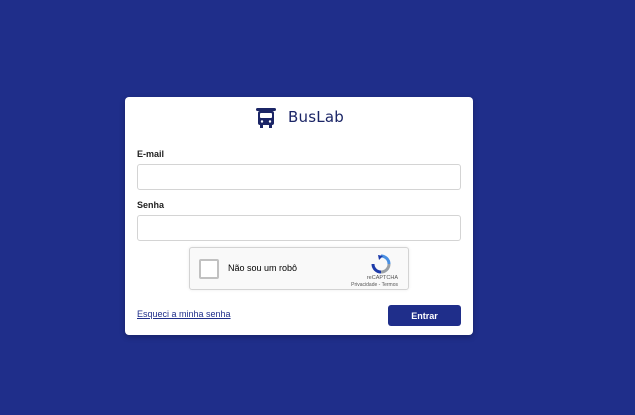 Image resolution: width=635 pixels, height=415 pixels. What do you see at coordinates (266, 118) in the screenshot?
I see `bus-icon` at bounding box center [266, 118].